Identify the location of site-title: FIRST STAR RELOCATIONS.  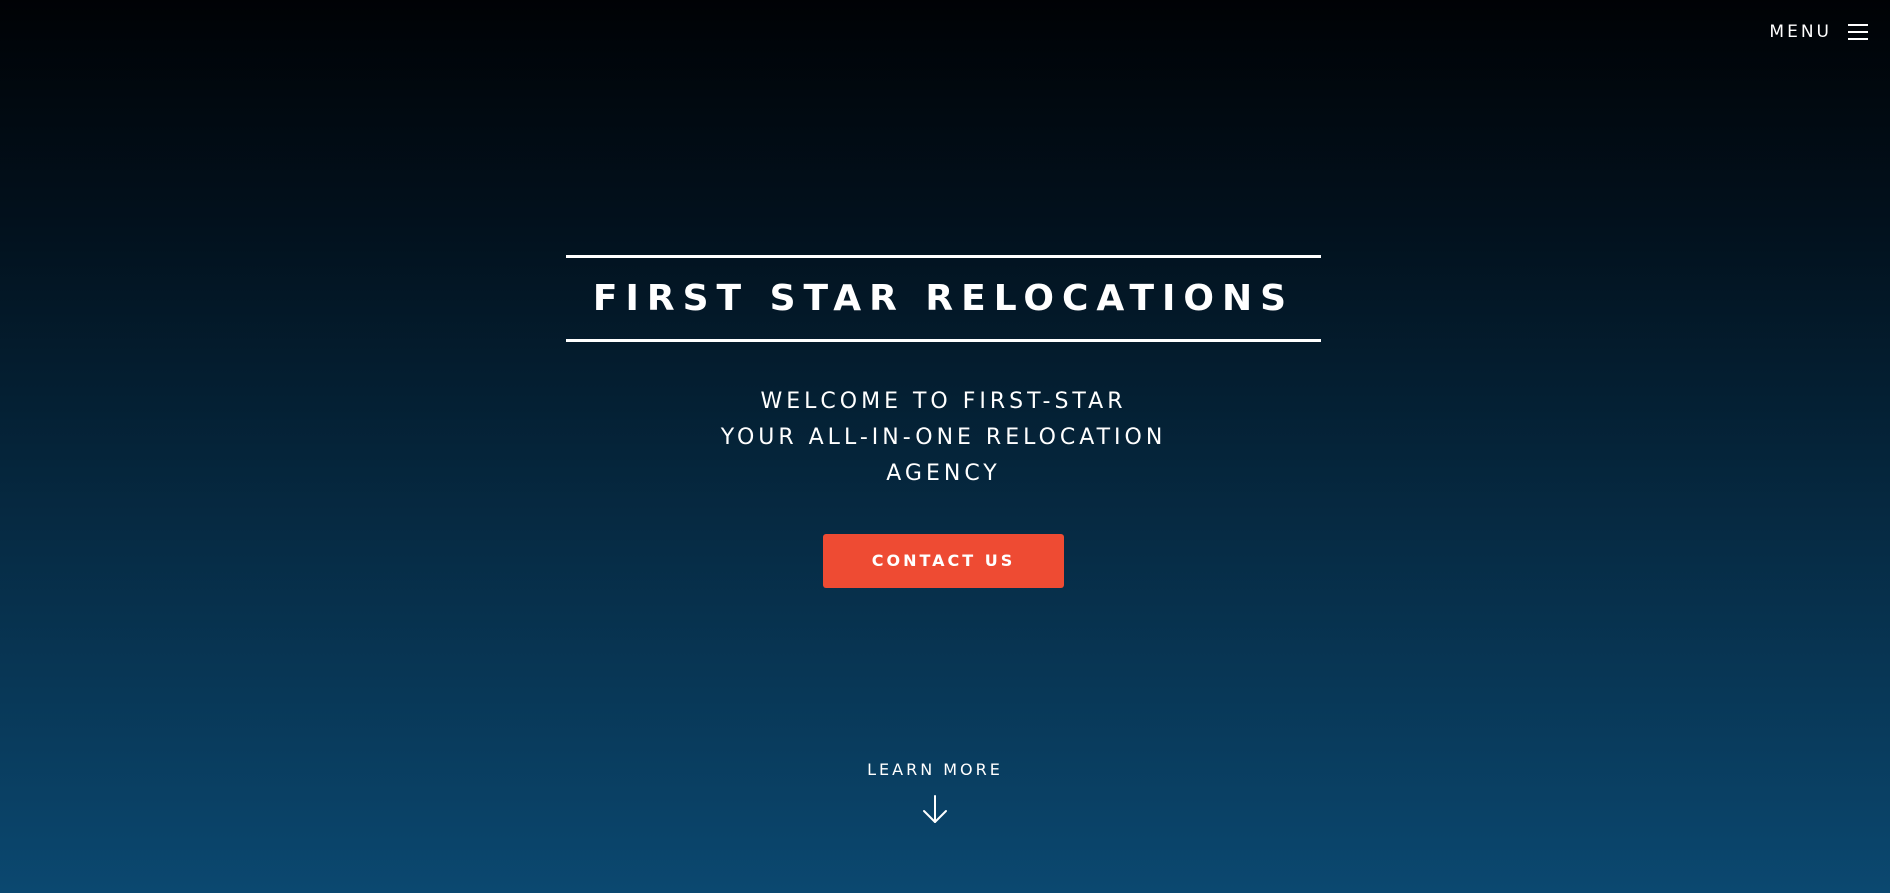
(943, 298).